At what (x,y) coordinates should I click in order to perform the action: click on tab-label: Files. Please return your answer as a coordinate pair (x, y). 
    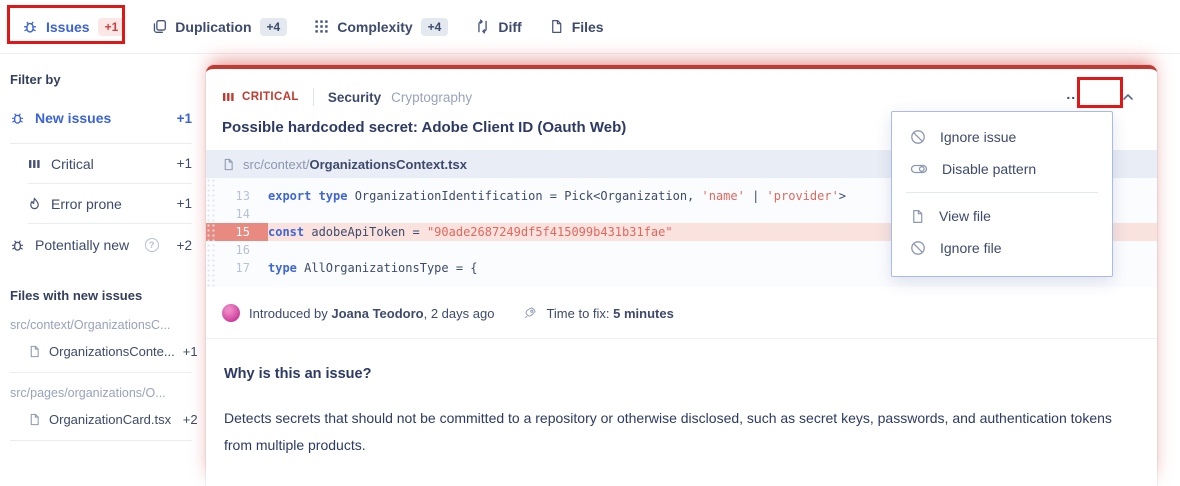
    Looking at the image, I should click on (587, 26).